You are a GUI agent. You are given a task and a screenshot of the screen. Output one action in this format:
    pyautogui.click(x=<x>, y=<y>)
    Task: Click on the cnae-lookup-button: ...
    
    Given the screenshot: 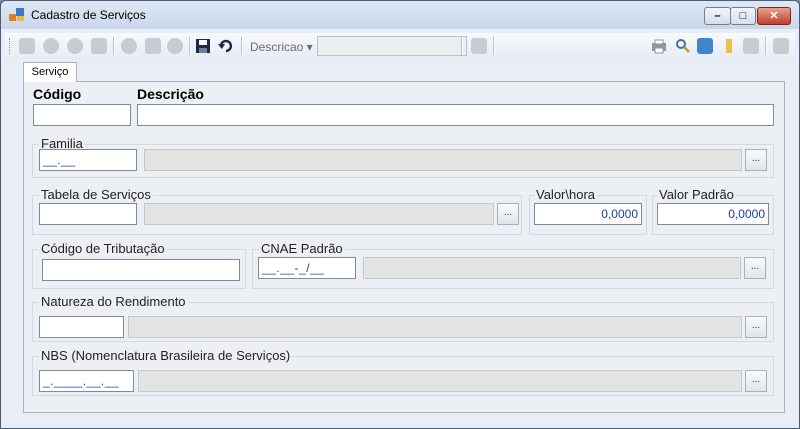 What is the action you would take?
    pyautogui.click(x=755, y=268)
    